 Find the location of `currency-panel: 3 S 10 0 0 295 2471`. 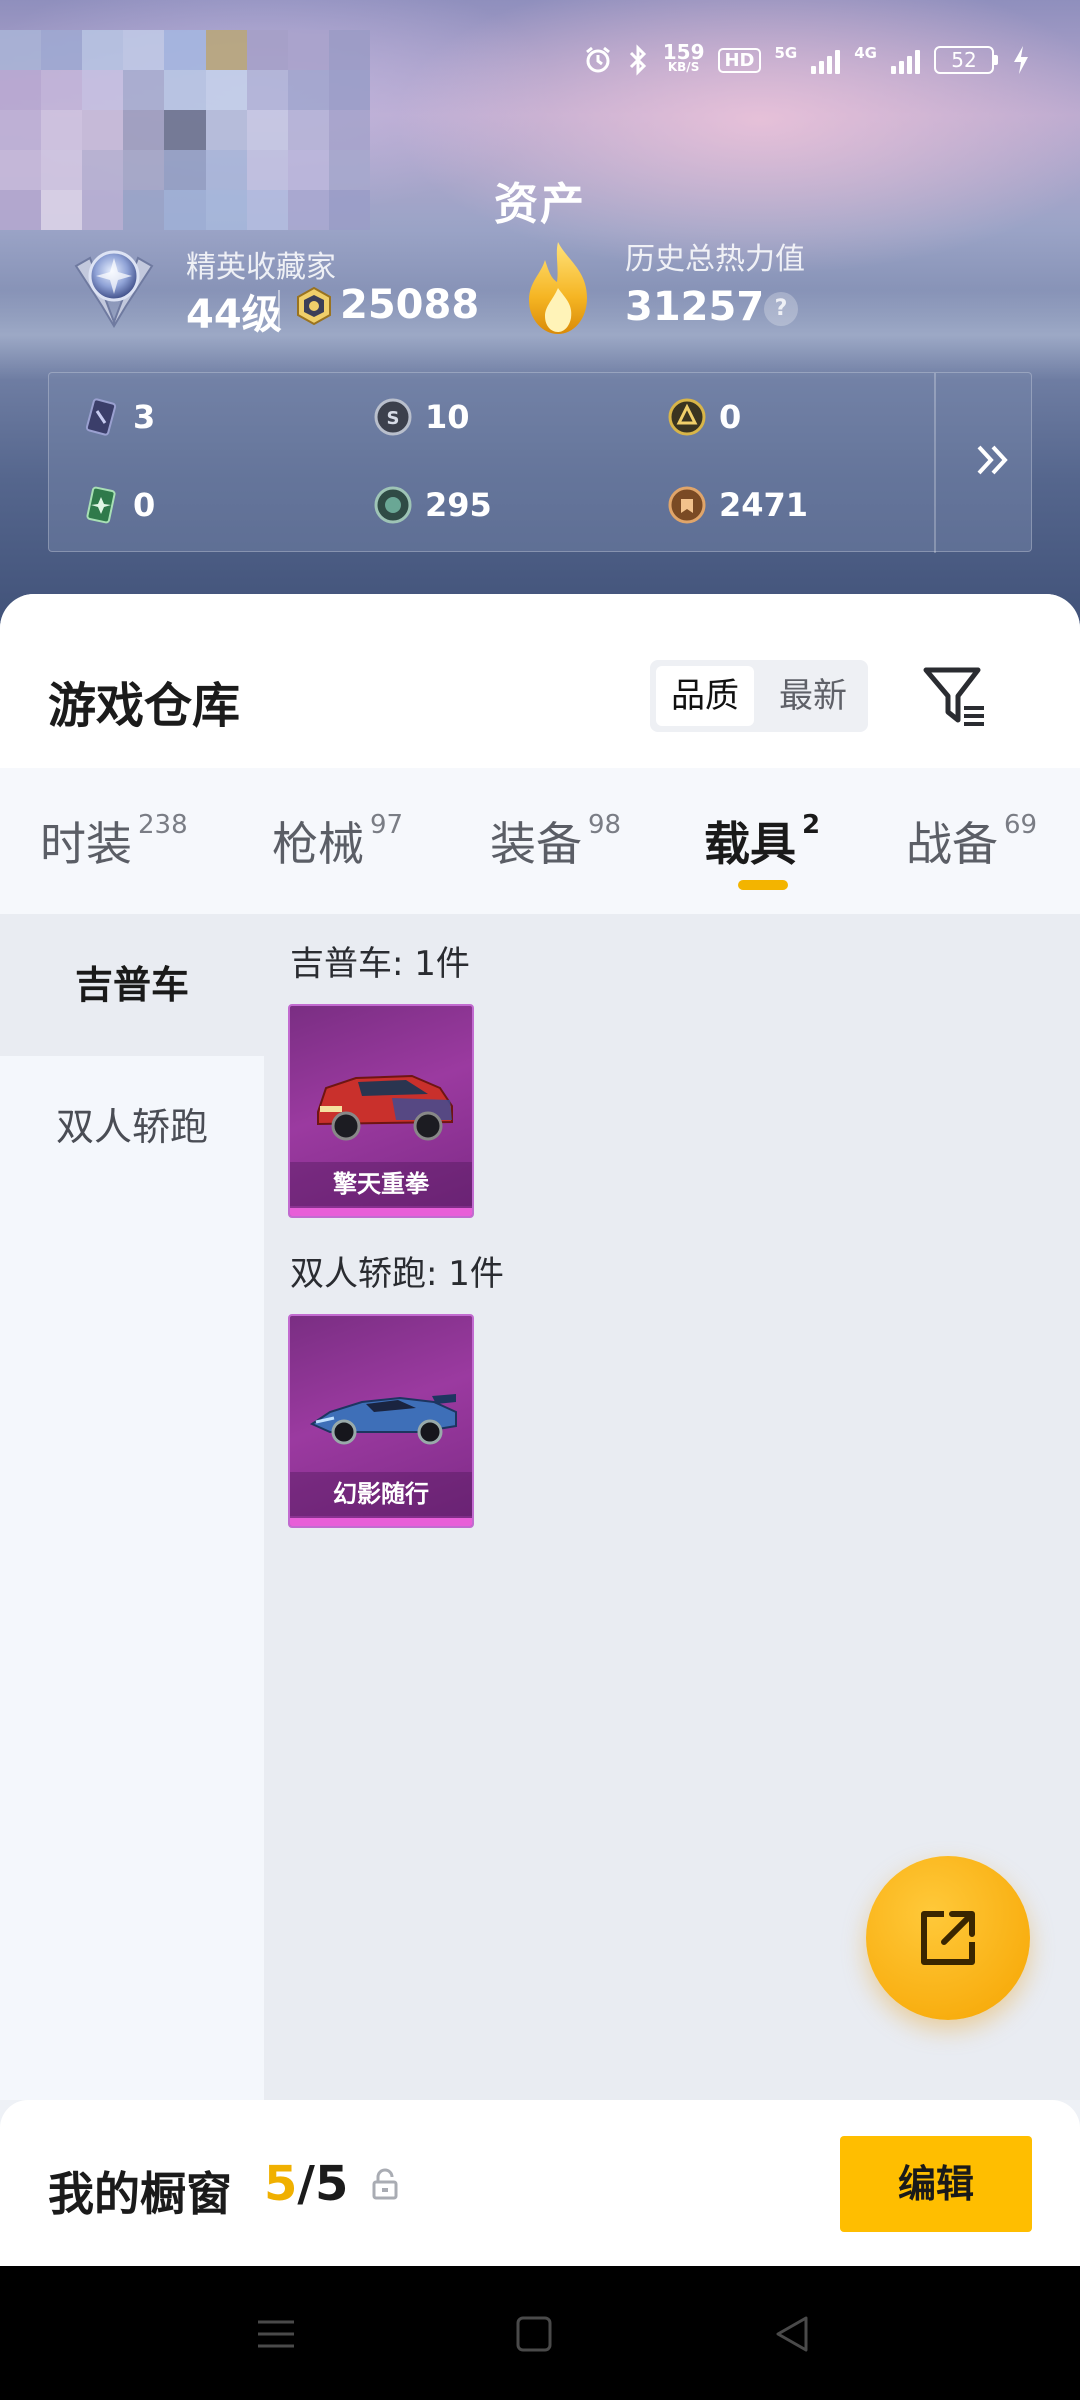

currency-panel: 3 S 10 0 0 295 2471 is located at coordinates (540, 462).